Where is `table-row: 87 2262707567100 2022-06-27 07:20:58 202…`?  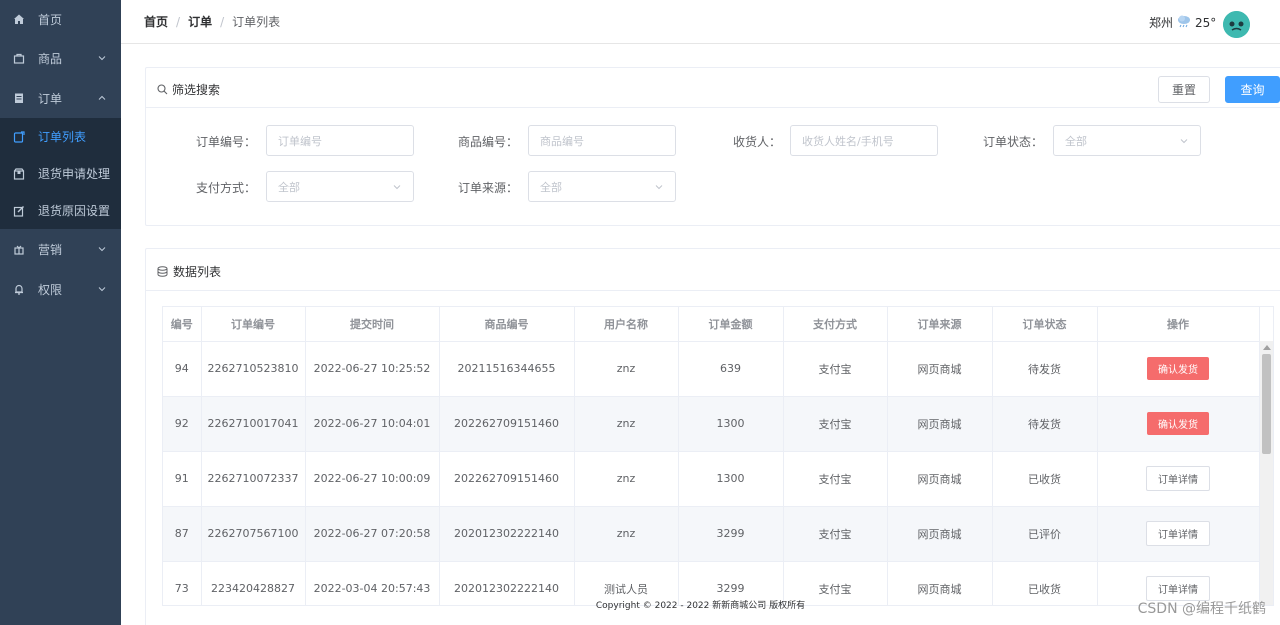 table-row: 87 2262707567100 2022-06-27 07:20:58 202… is located at coordinates (711, 534).